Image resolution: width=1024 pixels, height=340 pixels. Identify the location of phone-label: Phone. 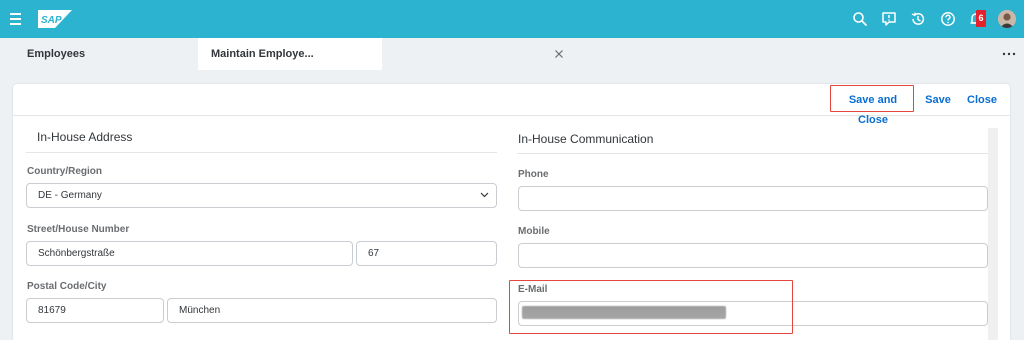
(533, 174).